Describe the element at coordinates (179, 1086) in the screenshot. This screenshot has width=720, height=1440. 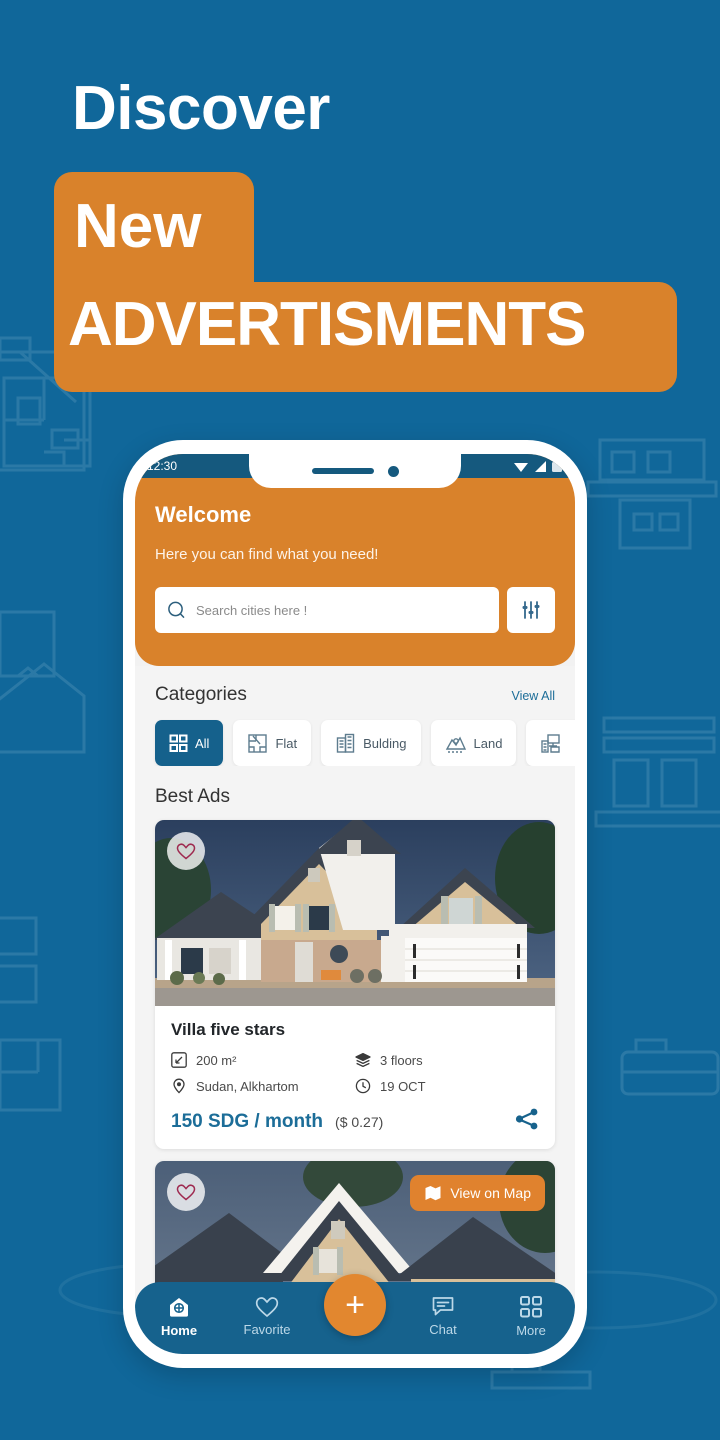
I see `map-pin-icon` at that location.